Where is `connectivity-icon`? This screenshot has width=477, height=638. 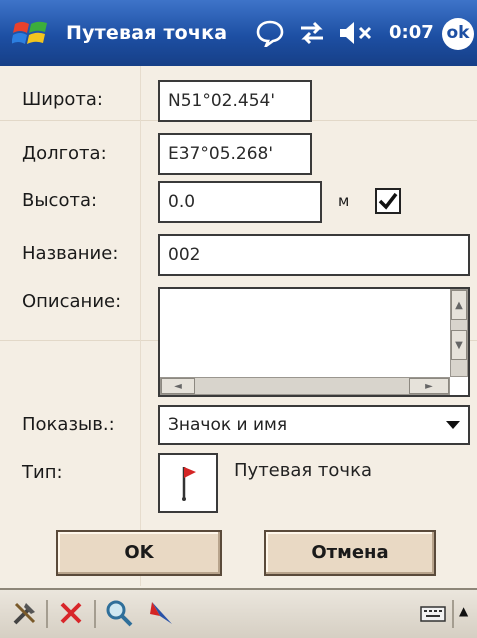
connectivity-icon is located at coordinates (312, 33).